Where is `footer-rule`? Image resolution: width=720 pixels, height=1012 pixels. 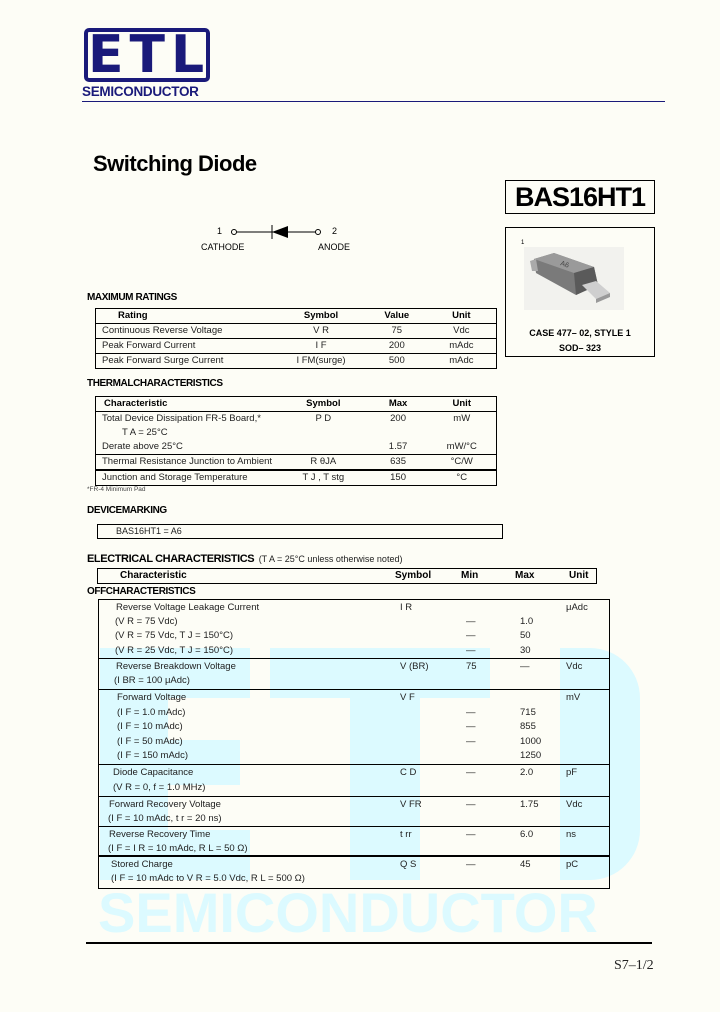 footer-rule is located at coordinates (369, 943).